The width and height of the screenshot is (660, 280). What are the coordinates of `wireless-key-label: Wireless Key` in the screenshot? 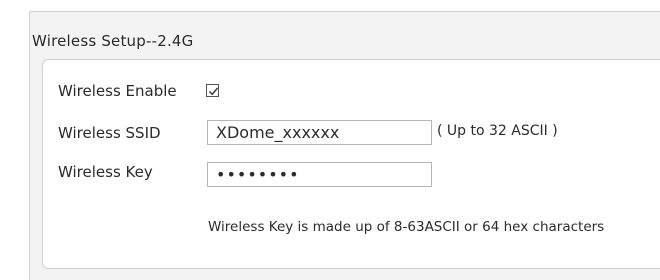 It's located at (105, 172).